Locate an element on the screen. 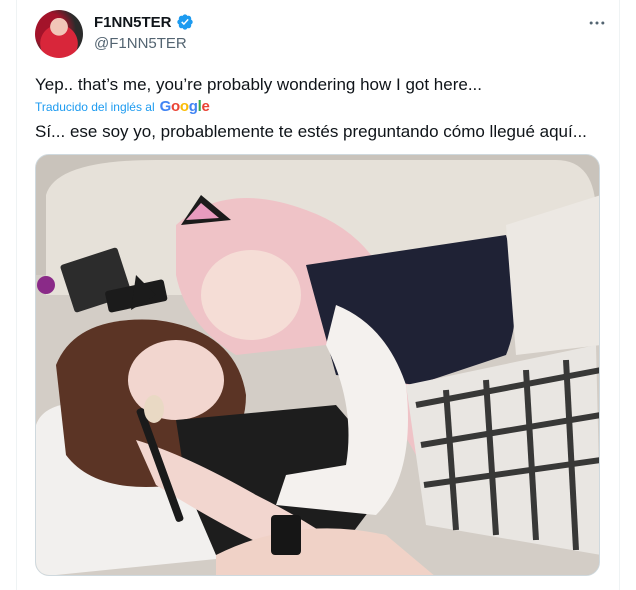 Image resolution: width=636 pixels, height=590 pixels. more-dots-glyph is located at coordinates (597, 23).